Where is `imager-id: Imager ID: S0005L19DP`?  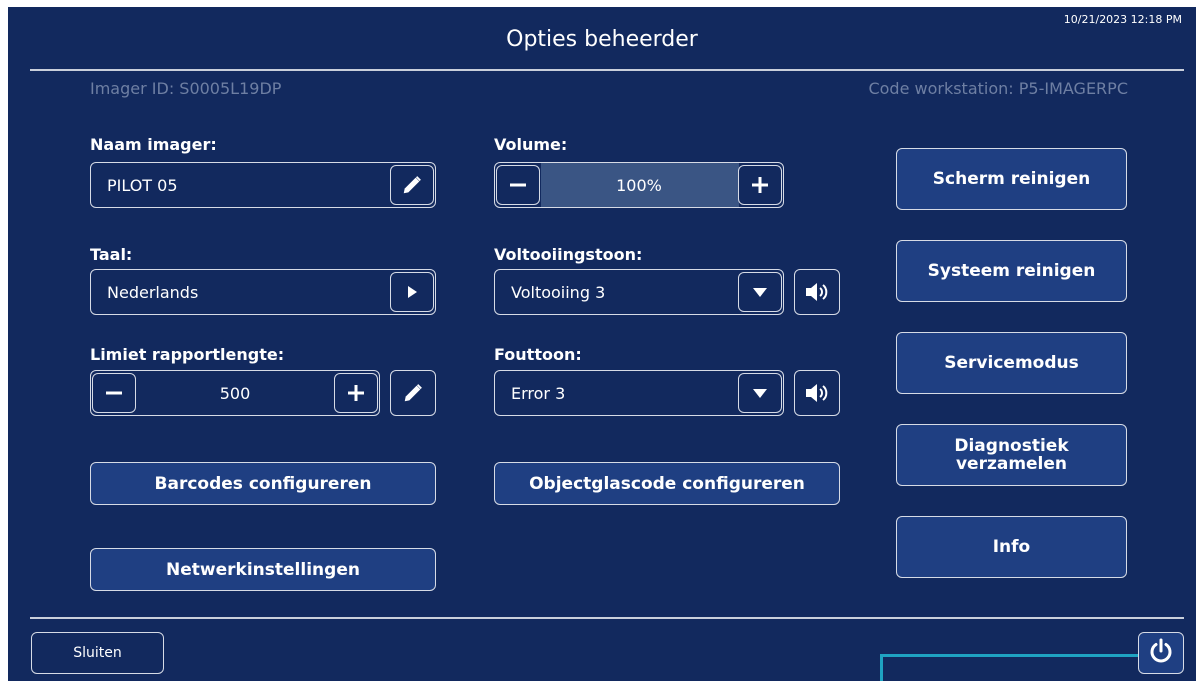
imager-id: Imager ID: S0005L19DP is located at coordinates (186, 88).